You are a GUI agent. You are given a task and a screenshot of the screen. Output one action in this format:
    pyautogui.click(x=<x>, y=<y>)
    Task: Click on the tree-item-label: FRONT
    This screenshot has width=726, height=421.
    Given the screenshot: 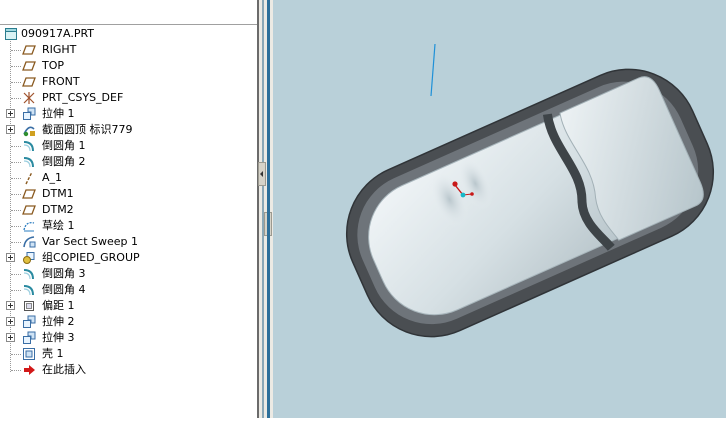 What is the action you would take?
    pyautogui.click(x=61, y=81)
    